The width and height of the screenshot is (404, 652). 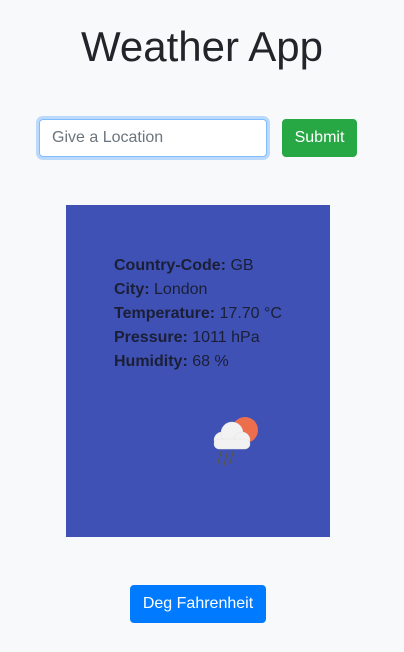 What do you see at coordinates (151, 337) in the screenshot?
I see `pressure-label: Pressure:` at bounding box center [151, 337].